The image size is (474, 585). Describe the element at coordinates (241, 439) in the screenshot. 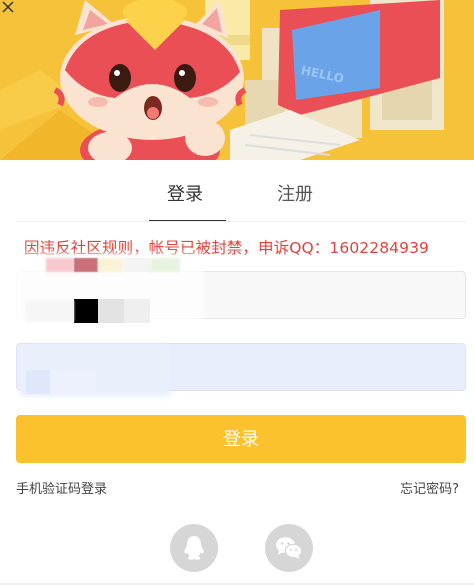

I see `login-button: 登录` at that location.